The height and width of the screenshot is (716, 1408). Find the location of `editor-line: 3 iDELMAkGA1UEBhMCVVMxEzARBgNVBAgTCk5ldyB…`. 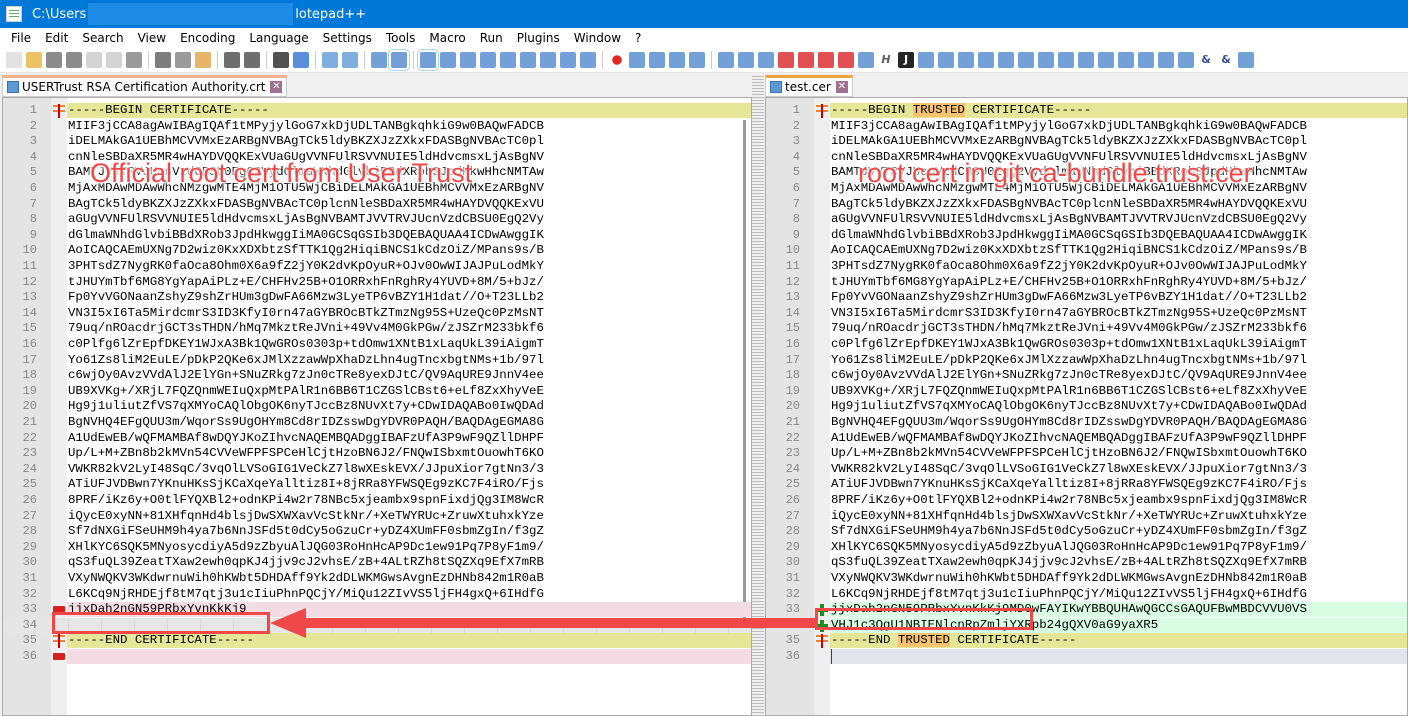

editor-line: 3 iDELMAkGA1UEBhMCVVMxEzARBgNVBAgTCk5ldyB… is located at coordinates (377, 141).